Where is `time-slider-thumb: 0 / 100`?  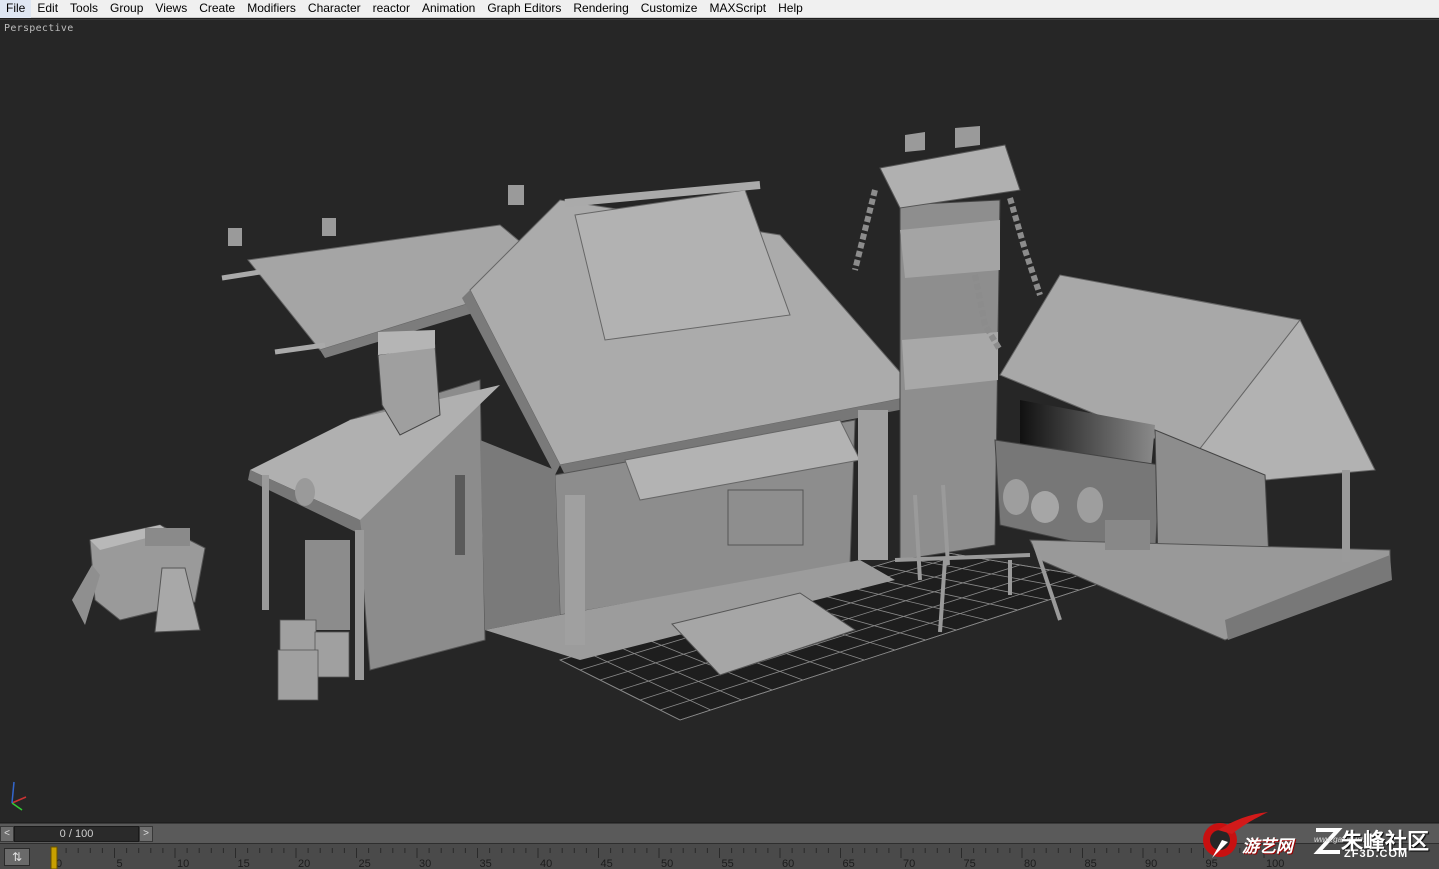
time-slider-thumb: 0 / 100 is located at coordinates (76, 834).